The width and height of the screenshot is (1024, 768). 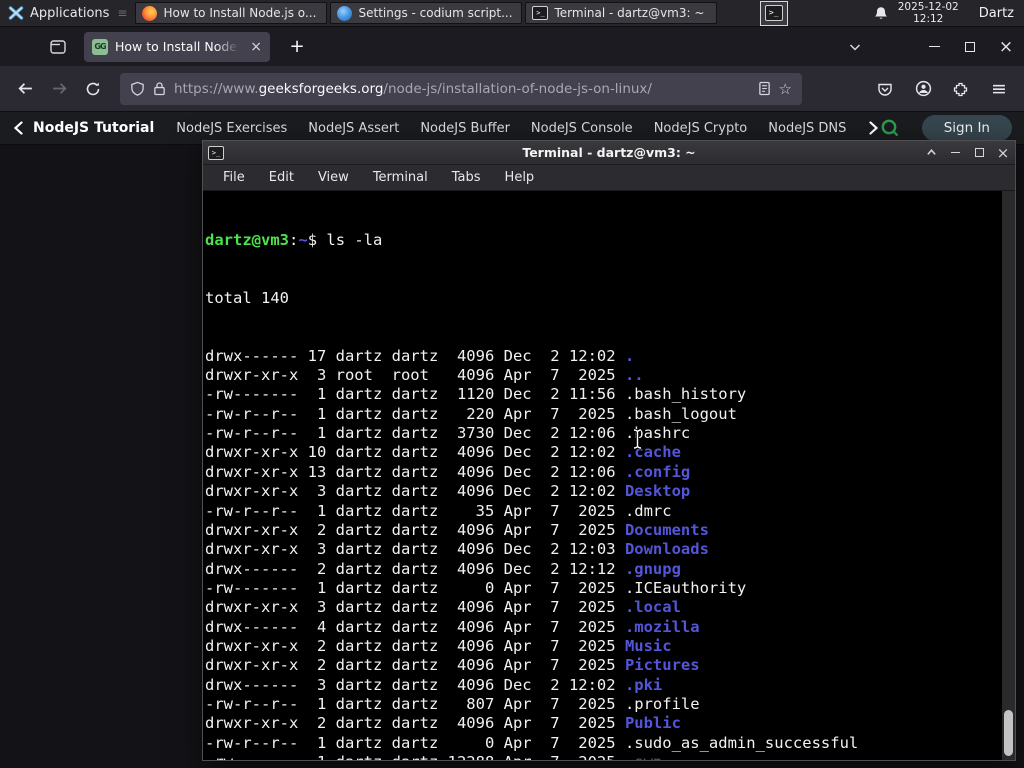 What do you see at coordinates (353, 128) in the screenshot?
I see `nav-link-nodejs-assert: NodeJS Assert` at bounding box center [353, 128].